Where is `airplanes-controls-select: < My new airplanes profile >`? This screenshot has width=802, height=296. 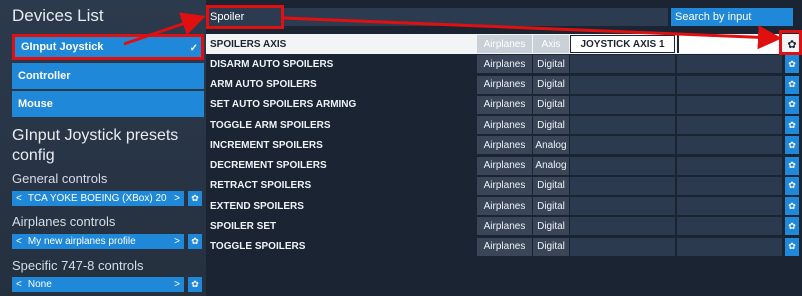
airplanes-controls-select: < My new airplanes profile > is located at coordinates (98, 241).